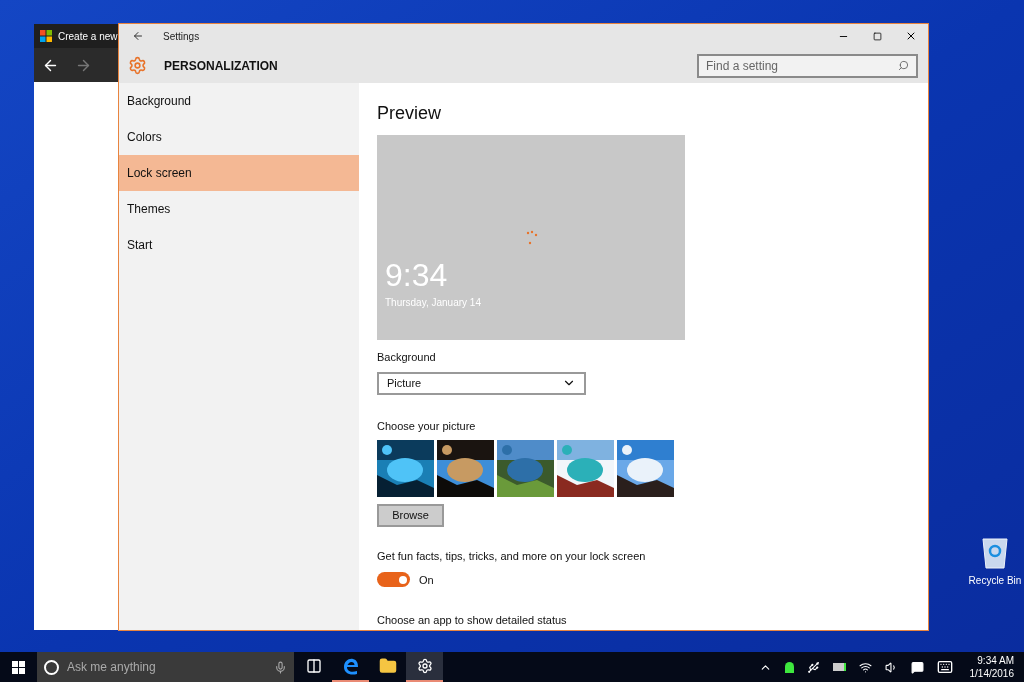 The image size is (1024, 682). I want to click on sidebar-item: Start, so click(239, 245).